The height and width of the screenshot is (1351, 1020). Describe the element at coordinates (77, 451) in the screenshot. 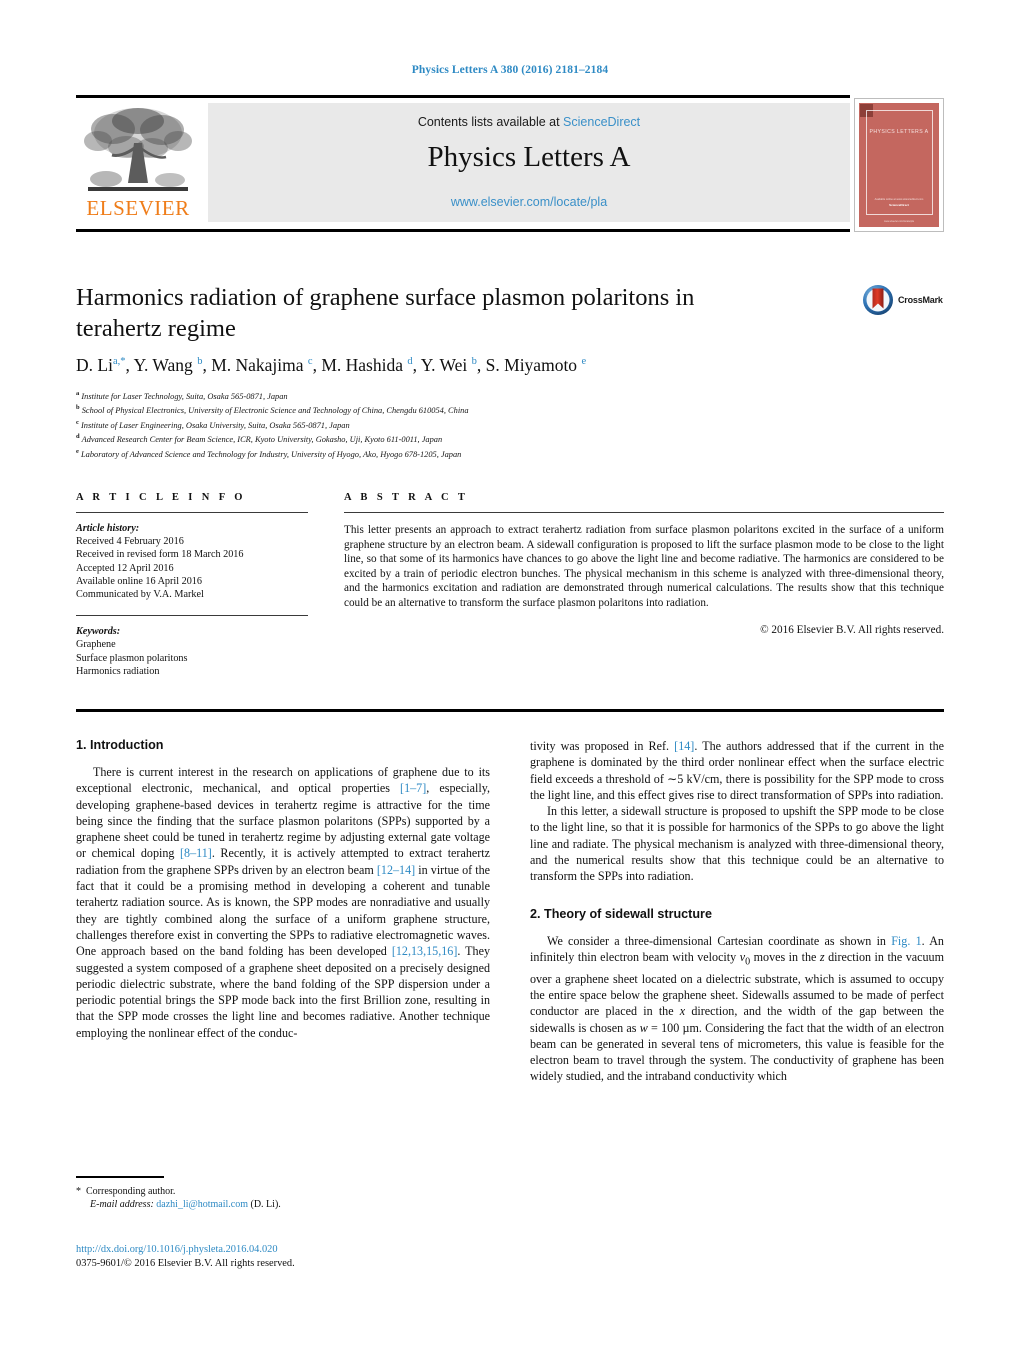

I see `affiliation-marker: e` at that location.